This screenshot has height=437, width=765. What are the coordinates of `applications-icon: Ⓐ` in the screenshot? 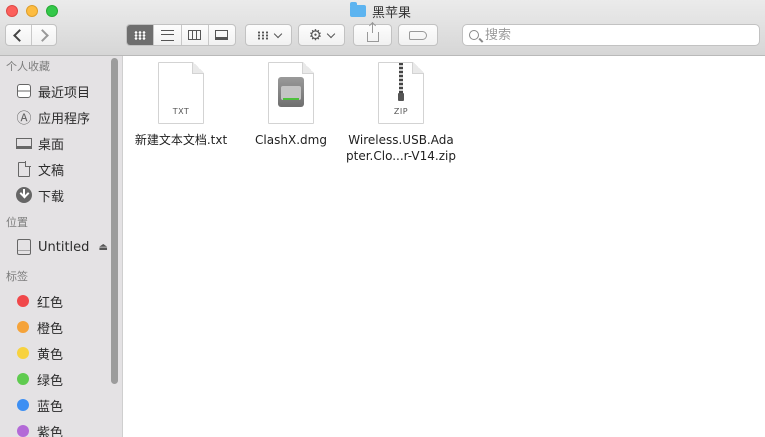 It's located at (24, 117).